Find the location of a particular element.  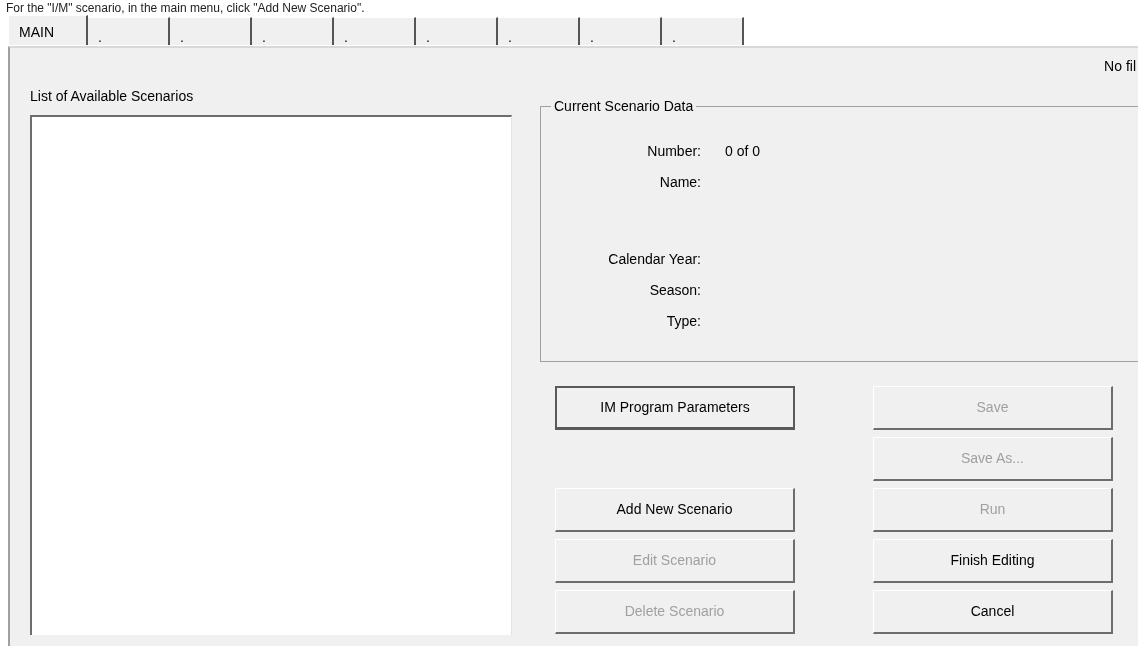

field-label: Name: is located at coordinates (679, 182).